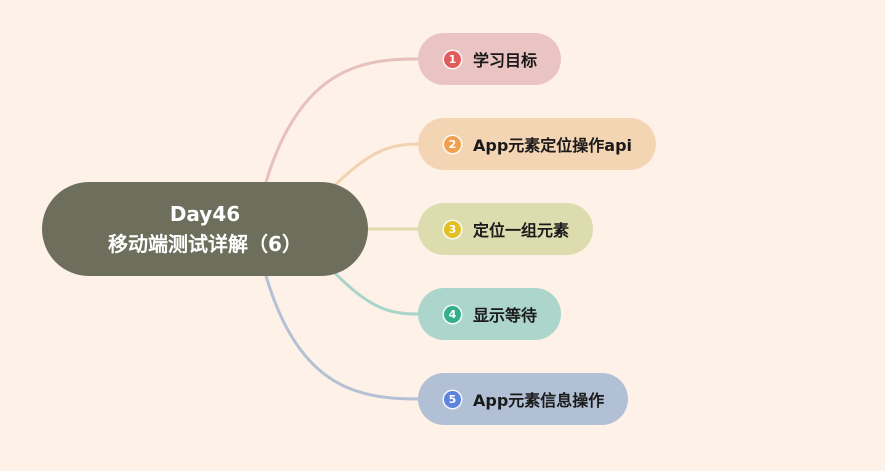 The height and width of the screenshot is (471, 885). What do you see at coordinates (505, 60) in the screenshot?
I see `branch-label: 学习目标` at bounding box center [505, 60].